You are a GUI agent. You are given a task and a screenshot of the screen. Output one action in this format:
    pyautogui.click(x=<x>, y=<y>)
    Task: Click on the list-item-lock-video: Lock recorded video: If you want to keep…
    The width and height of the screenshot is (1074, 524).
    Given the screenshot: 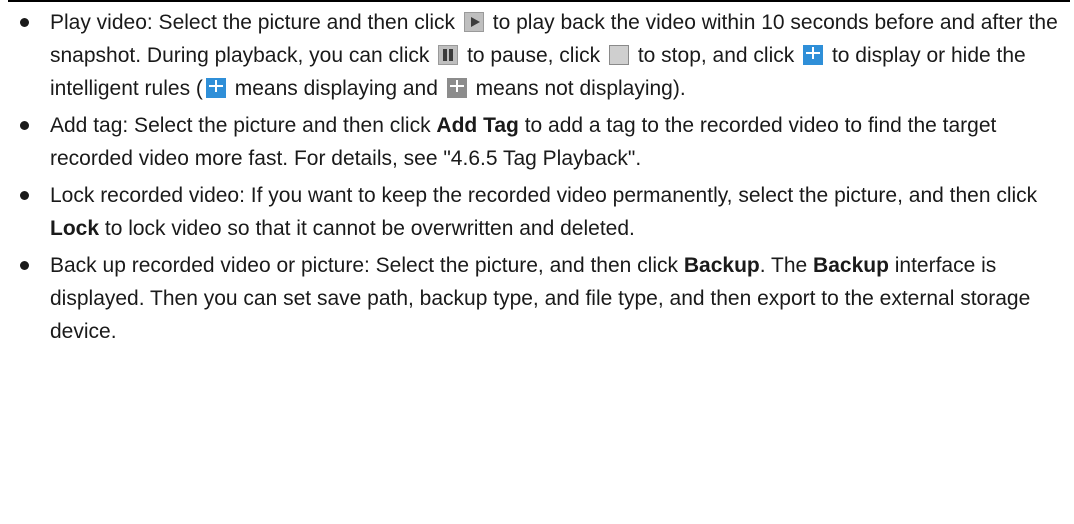 What is the action you would take?
    pyautogui.click(x=537, y=212)
    